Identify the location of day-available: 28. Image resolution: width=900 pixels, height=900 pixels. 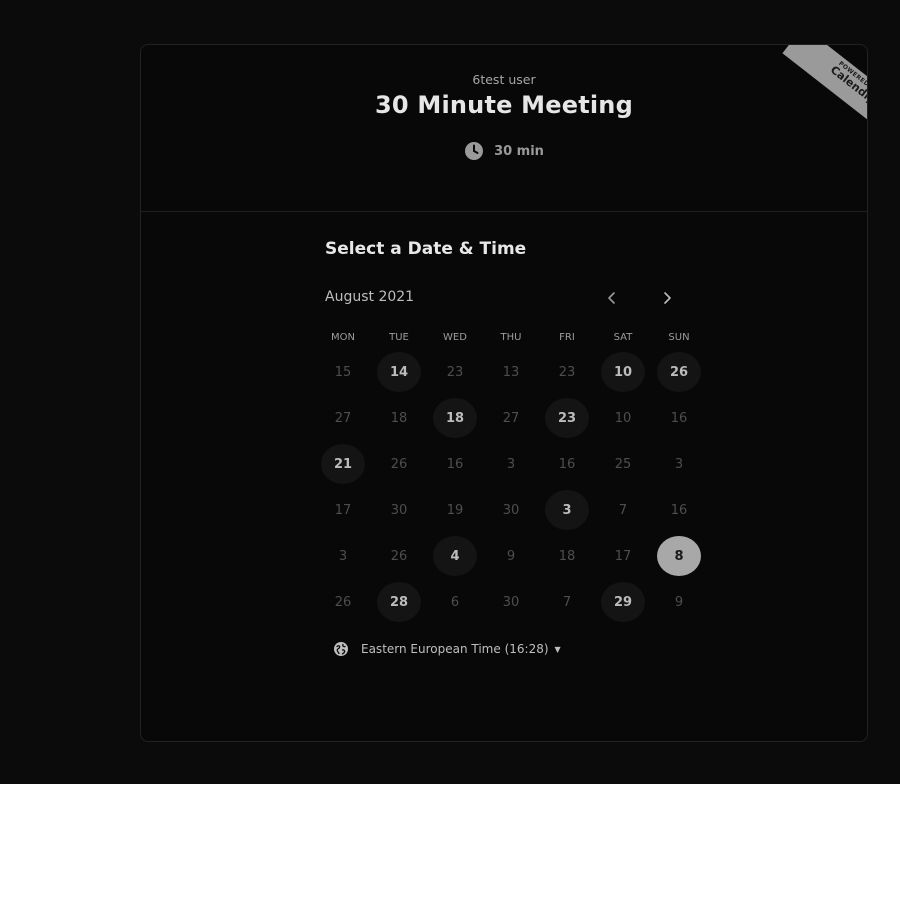
(399, 602).